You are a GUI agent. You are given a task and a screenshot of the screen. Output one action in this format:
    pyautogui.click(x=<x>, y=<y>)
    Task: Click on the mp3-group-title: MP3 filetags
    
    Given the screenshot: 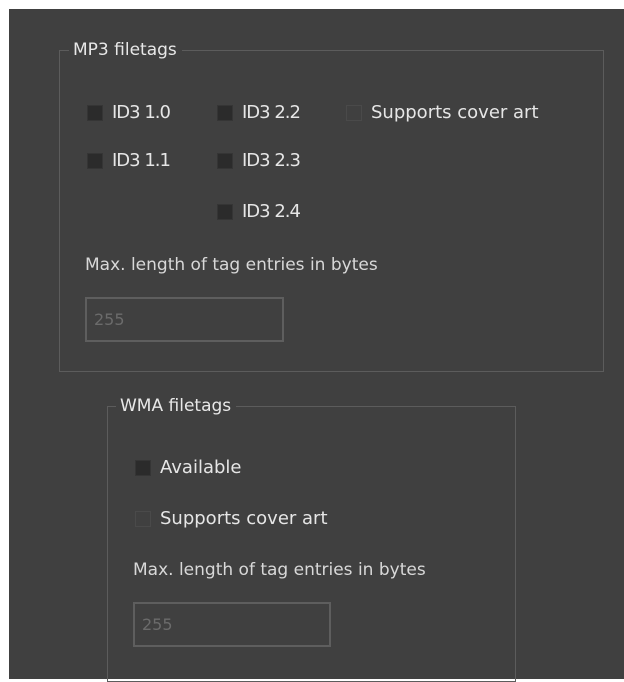 What is the action you would take?
    pyautogui.click(x=125, y=50)
    